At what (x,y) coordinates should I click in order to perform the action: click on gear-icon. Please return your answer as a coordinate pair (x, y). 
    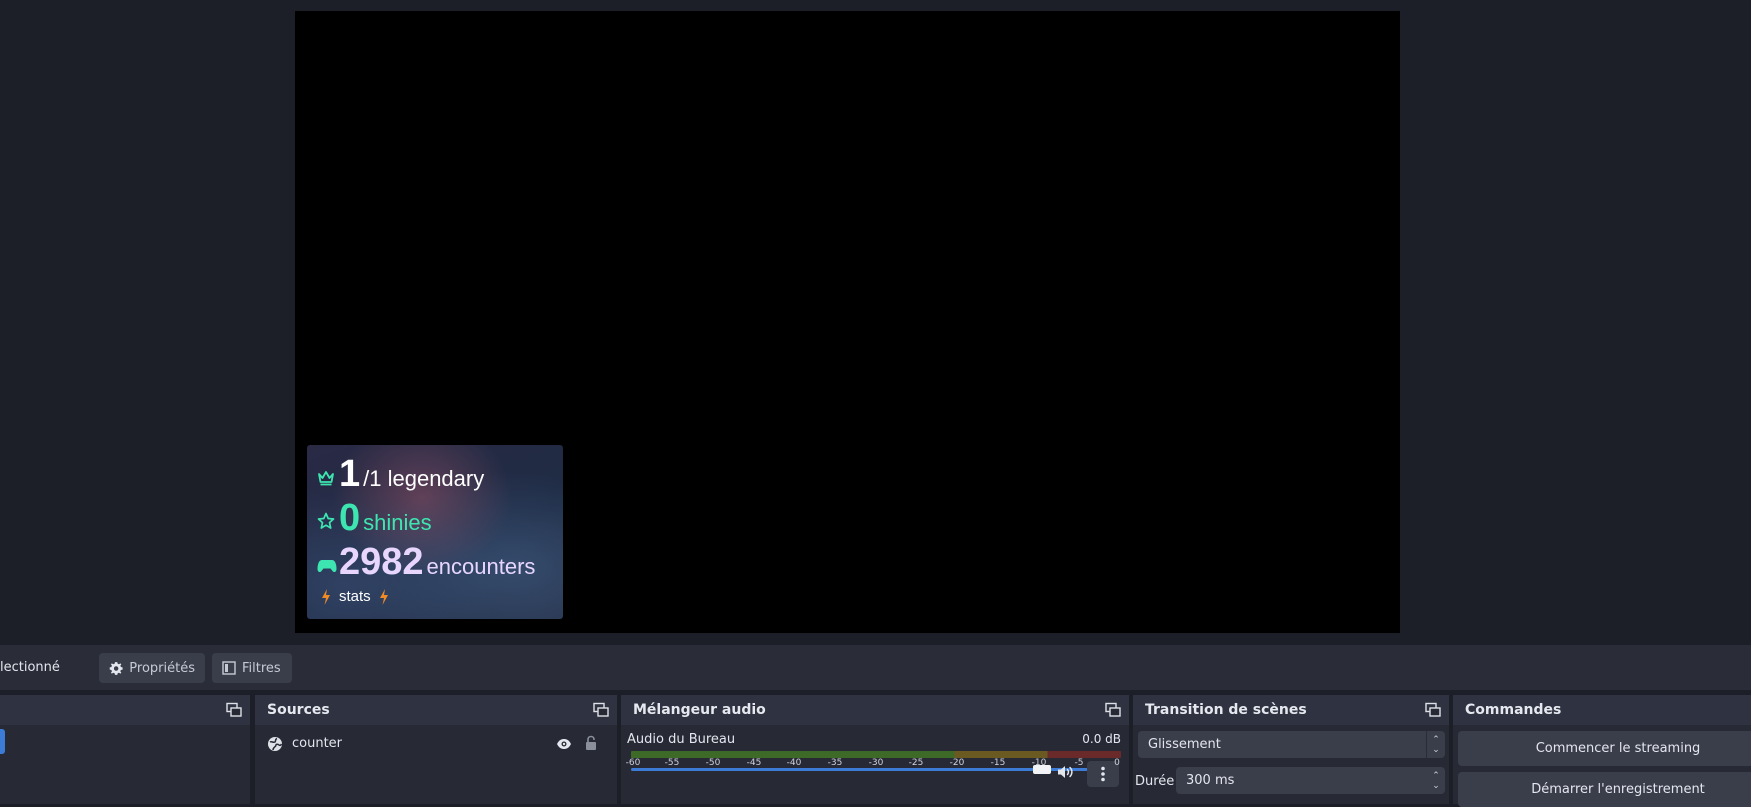
    Looking at the image, I should click on (116, 668).